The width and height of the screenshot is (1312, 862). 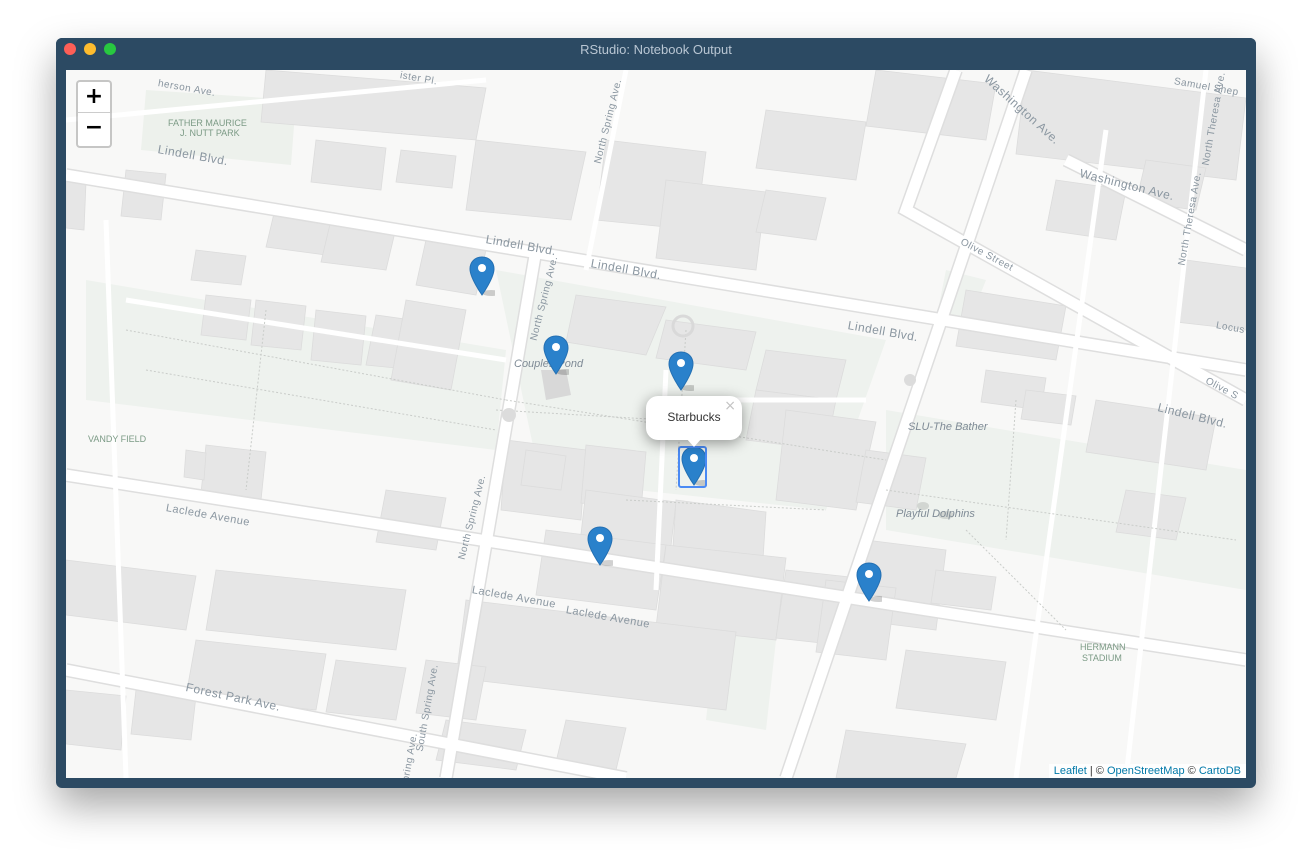 I want to click on zoom-in-button: +, so click(x=94, y=97).